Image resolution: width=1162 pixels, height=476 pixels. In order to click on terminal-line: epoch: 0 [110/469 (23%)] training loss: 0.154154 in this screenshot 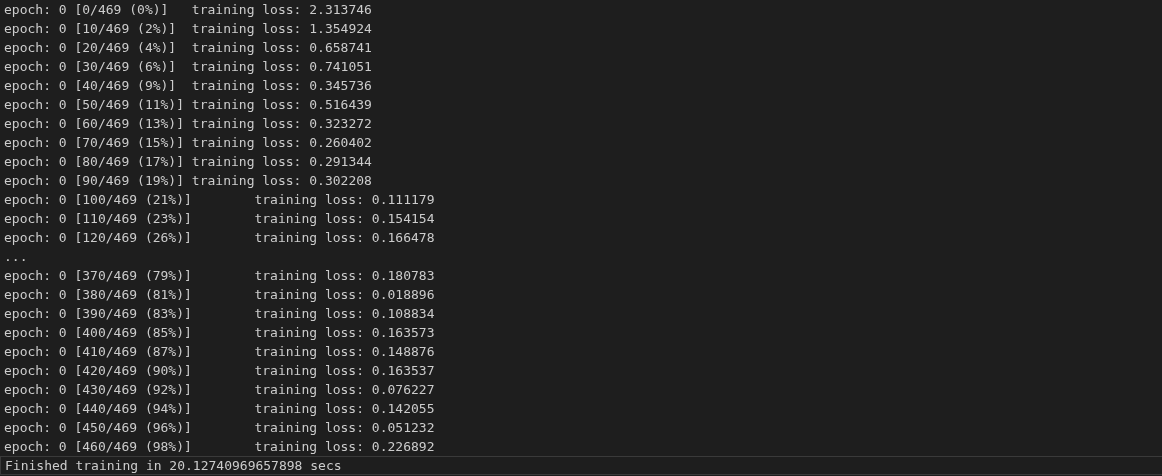, I will do `click(219, 219)`.